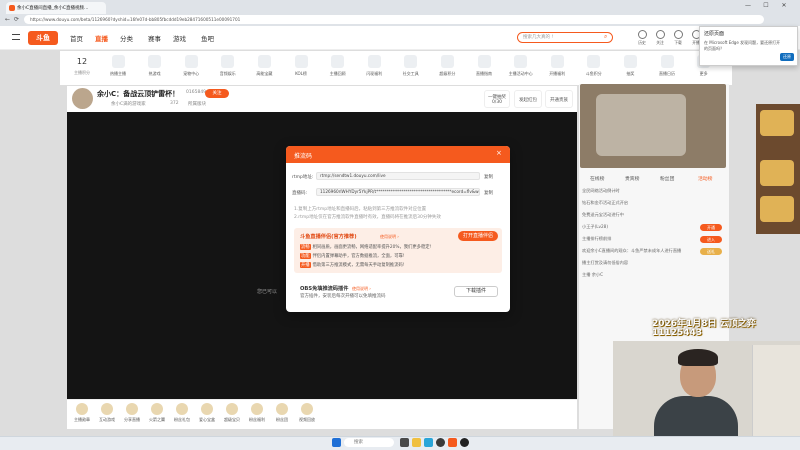  Describe the element at coordinates (217, 93) in the screenshot. I see `follow-button: 关注` at that location.